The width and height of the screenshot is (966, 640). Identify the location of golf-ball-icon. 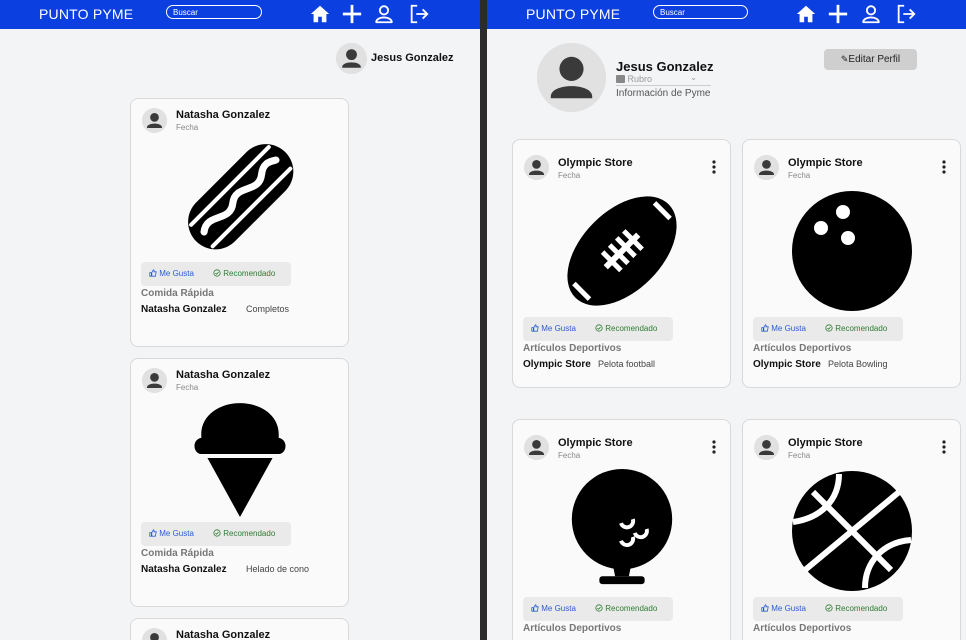
(622, 526).